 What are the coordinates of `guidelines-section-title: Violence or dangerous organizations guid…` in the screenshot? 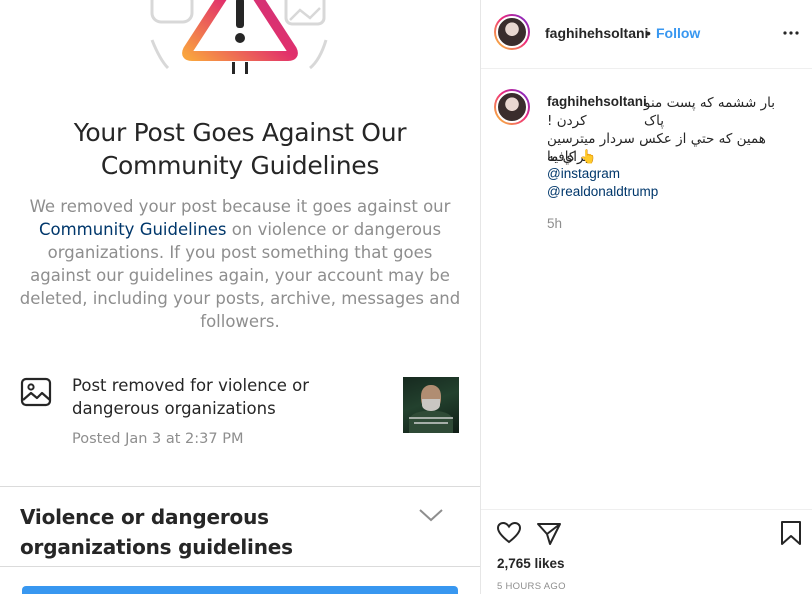 It's located at (210, 532).